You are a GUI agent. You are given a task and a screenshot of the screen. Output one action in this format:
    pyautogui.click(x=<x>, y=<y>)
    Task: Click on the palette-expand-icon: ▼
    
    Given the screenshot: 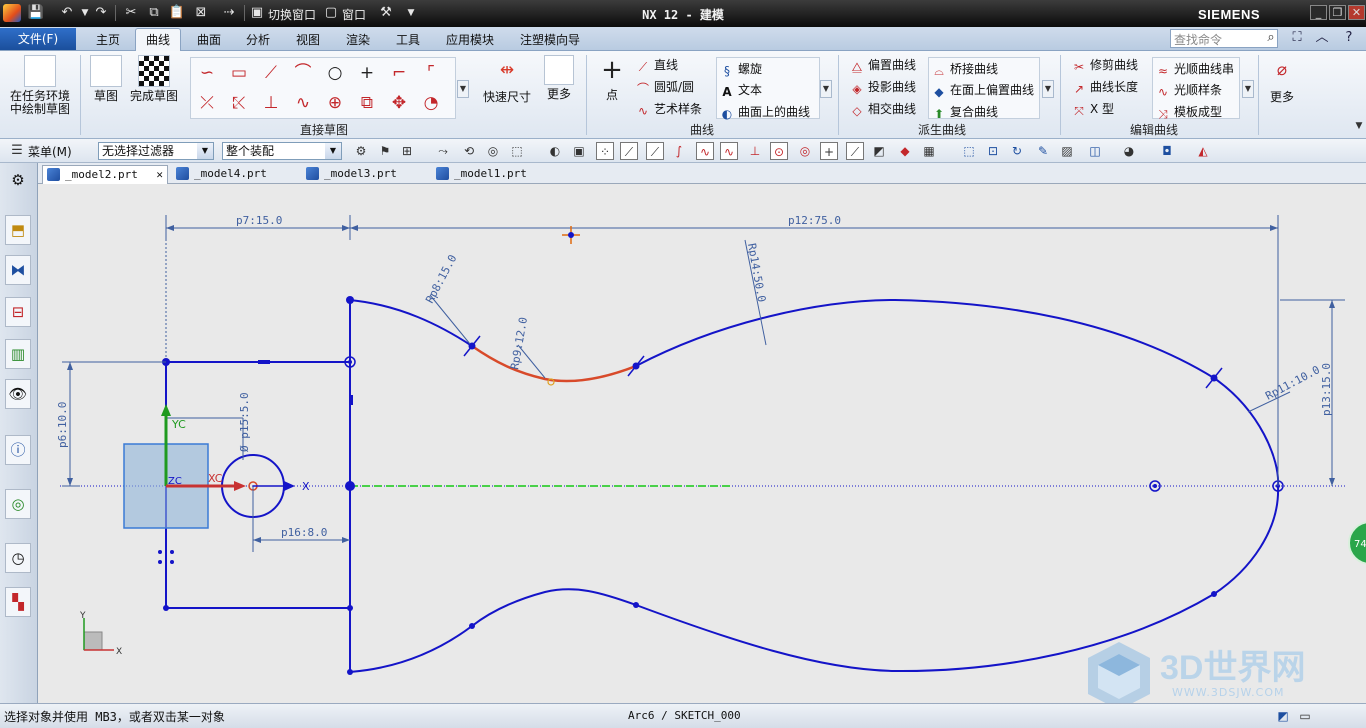 What is the action you would take?
    pyautogui.click(x=463, y=89)
    